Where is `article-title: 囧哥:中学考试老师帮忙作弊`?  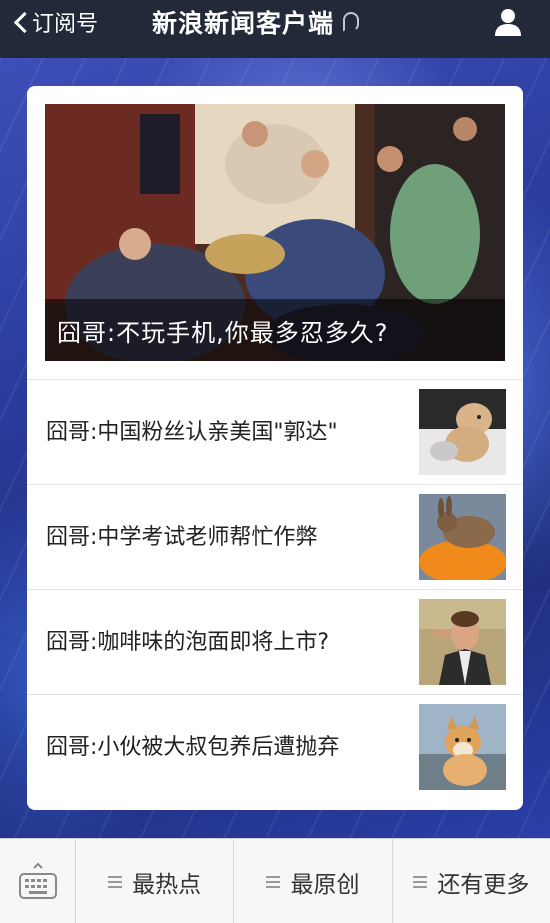 article-title: 囧哥:中学考试老师帮忙作弊 is located at coordinates (182, 537).